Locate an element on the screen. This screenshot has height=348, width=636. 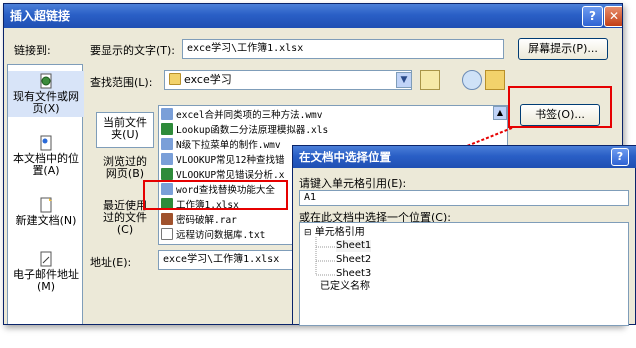
list-item: 远程访问数据库.txt is located at coordinates (213, 235).